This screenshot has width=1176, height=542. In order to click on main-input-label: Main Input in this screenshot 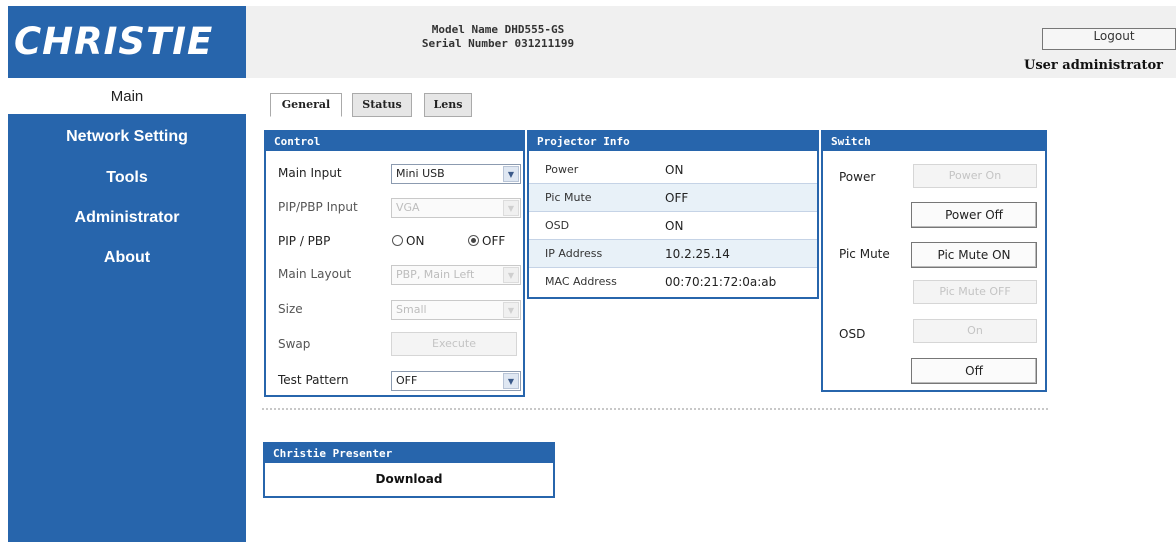, I will do `click(310, 173)`.